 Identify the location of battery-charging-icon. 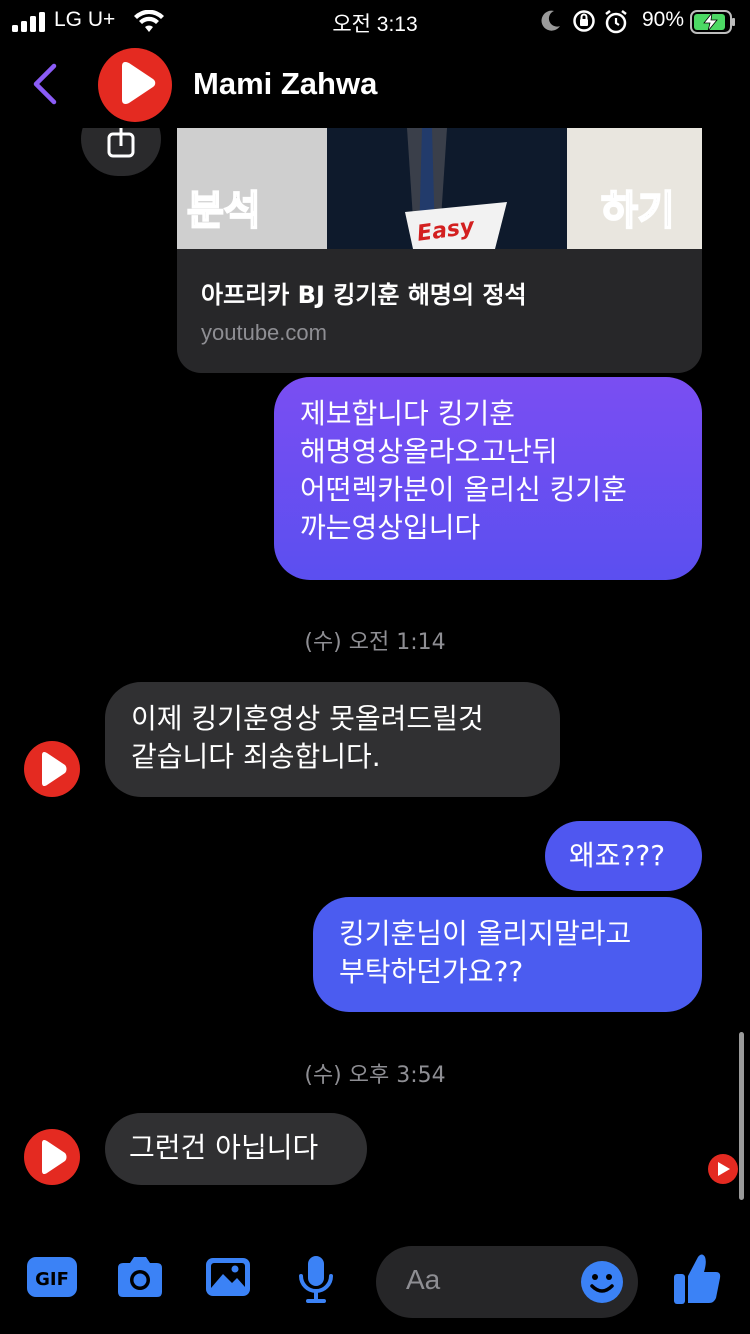
(712, 22).